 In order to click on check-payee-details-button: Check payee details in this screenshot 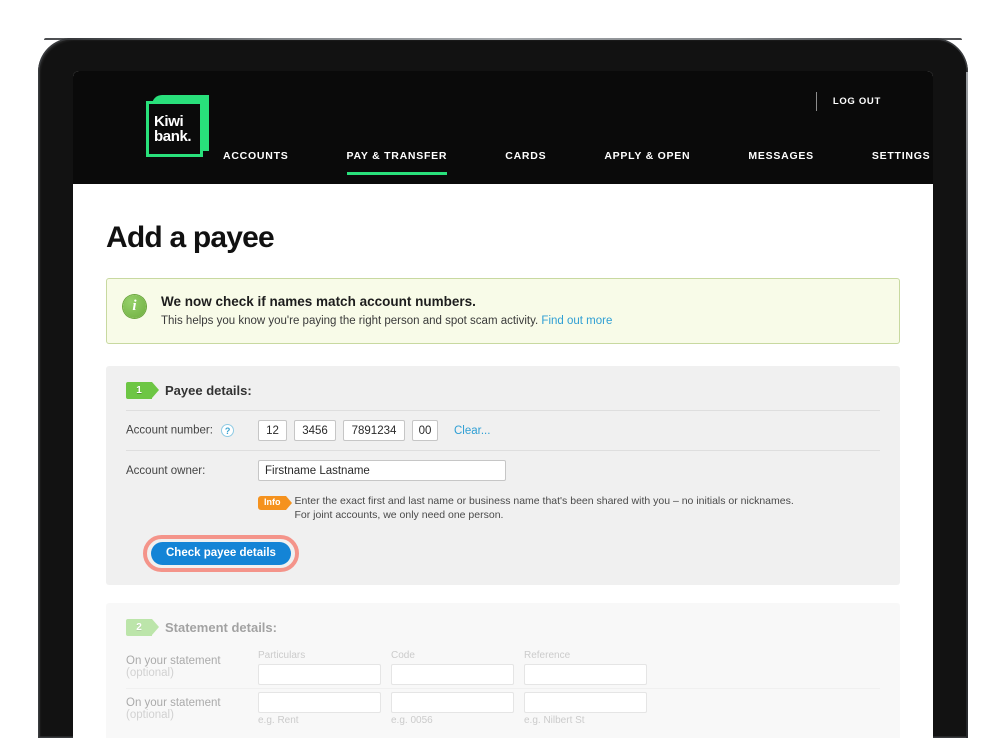, I will do `click(221, 553)`.